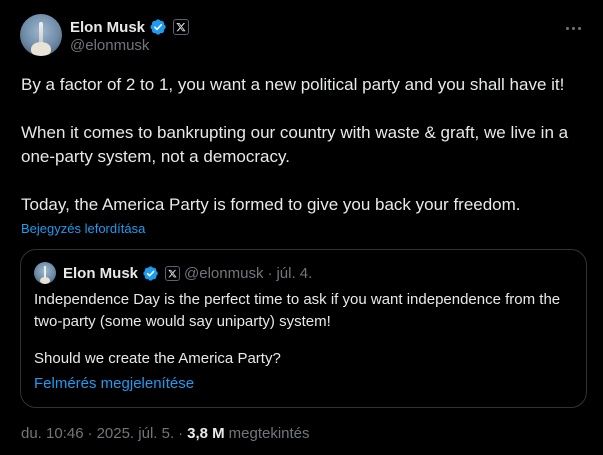  Describe the element at coordinates (45, 273) in the screenshot. I see `quoted-author-avatar` at that location.